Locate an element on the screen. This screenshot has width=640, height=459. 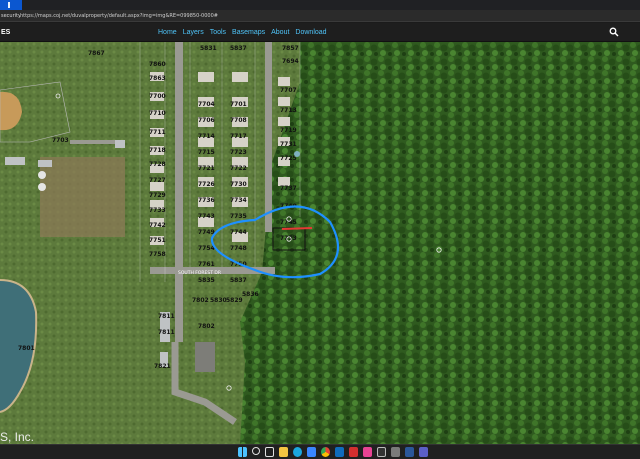
security-label: security is located at coordinates (10, 16).